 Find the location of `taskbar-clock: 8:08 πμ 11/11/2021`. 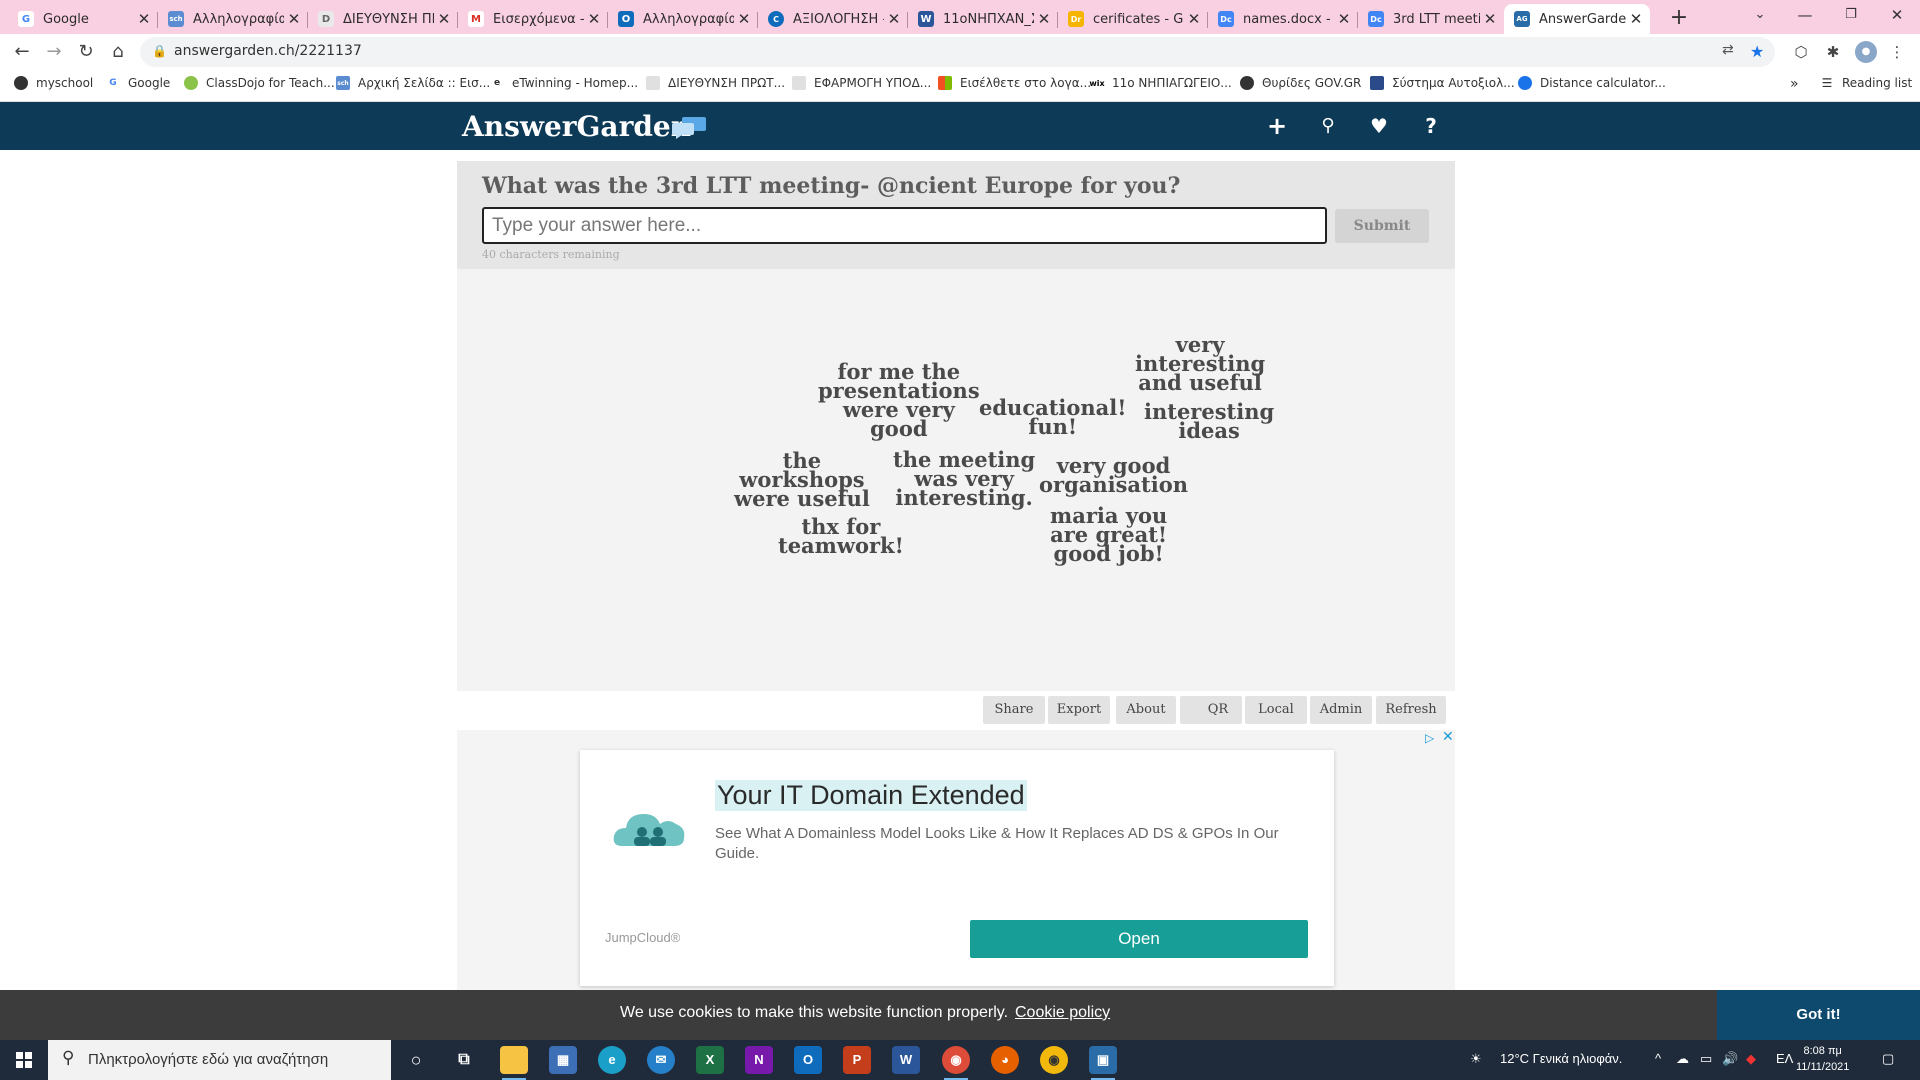

taskbar-clock: 8:08 πμ 11/11/2021 is located at coordinates (1822, 1059).